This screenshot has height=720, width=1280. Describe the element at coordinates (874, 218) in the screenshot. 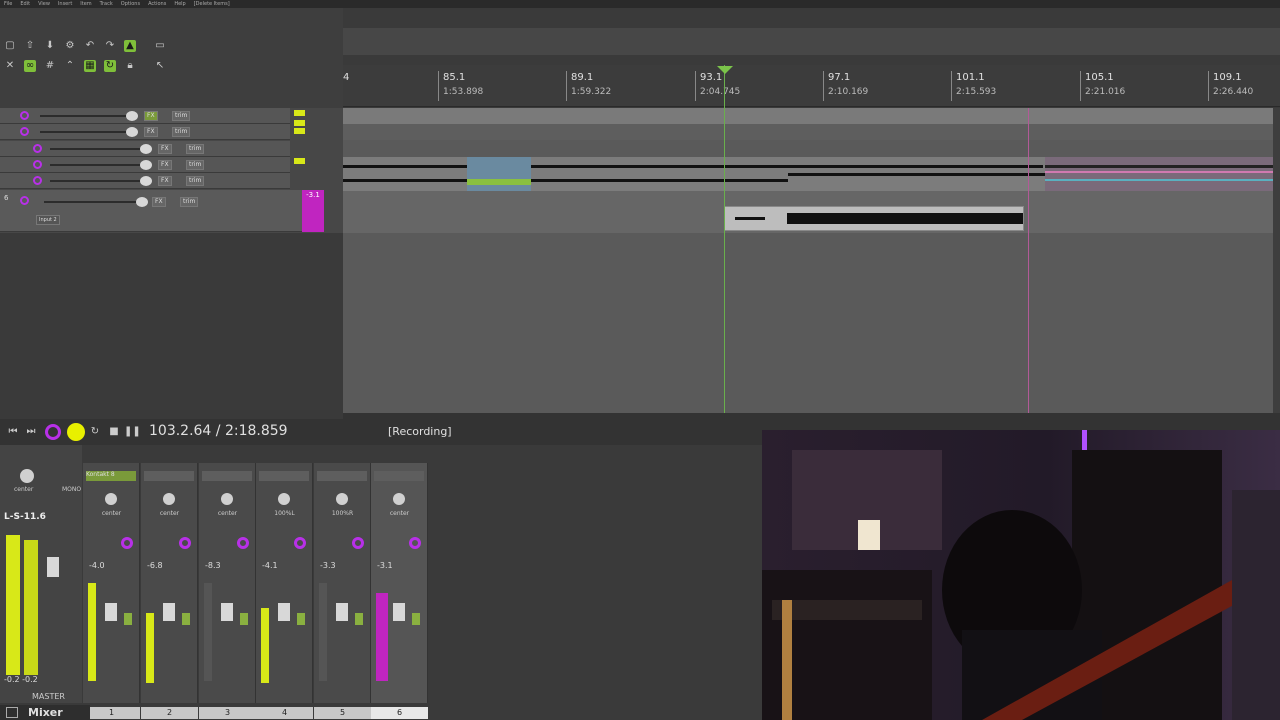

I see `recording-item` at that location.